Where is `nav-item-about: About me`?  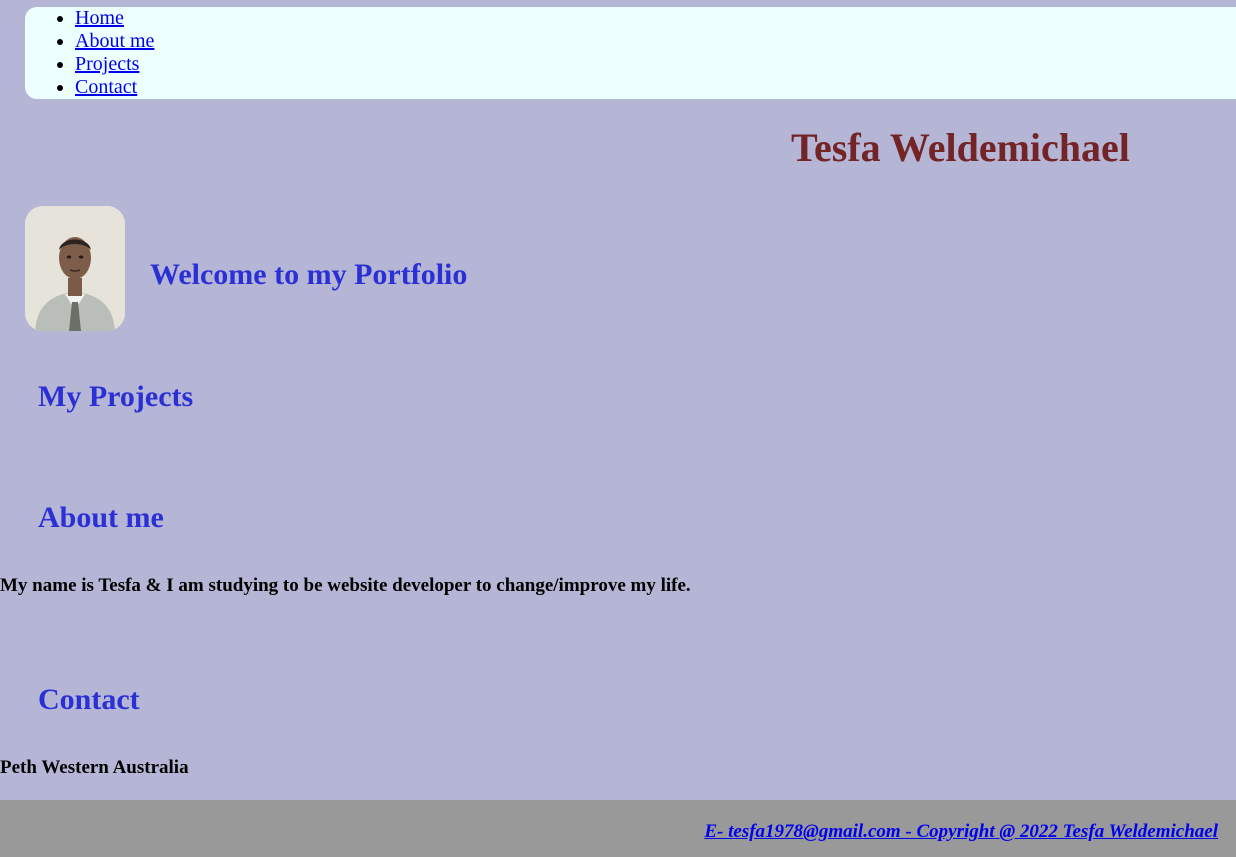
nav-item-about: About me is located at coordinates (655, 41).